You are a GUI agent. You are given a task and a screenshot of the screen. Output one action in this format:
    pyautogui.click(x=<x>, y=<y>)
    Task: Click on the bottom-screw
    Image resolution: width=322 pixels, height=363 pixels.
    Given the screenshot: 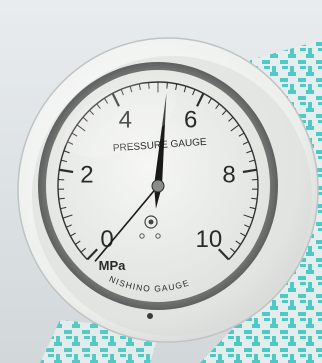 What is the action you would take?
    pyautogui.click(x=150, y=316)
    